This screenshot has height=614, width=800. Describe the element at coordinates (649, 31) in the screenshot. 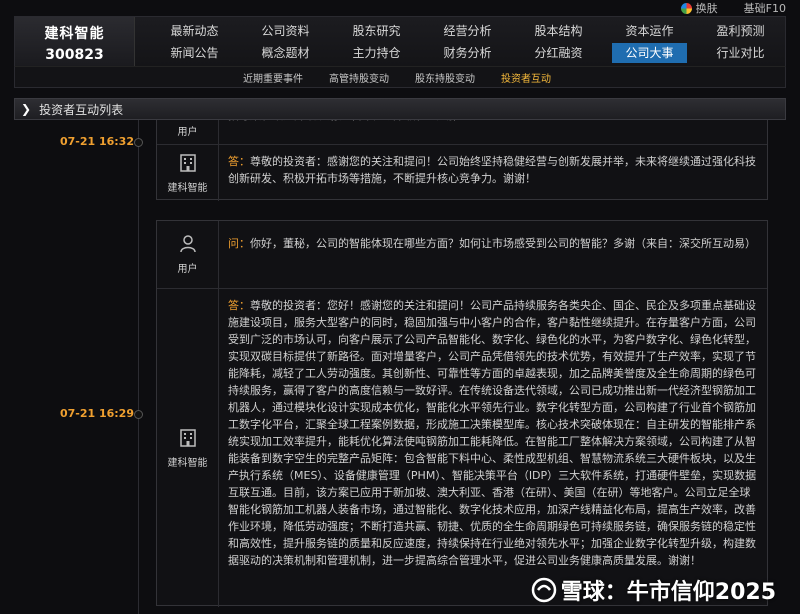

I see `nav-item: 资本运作` at that location.